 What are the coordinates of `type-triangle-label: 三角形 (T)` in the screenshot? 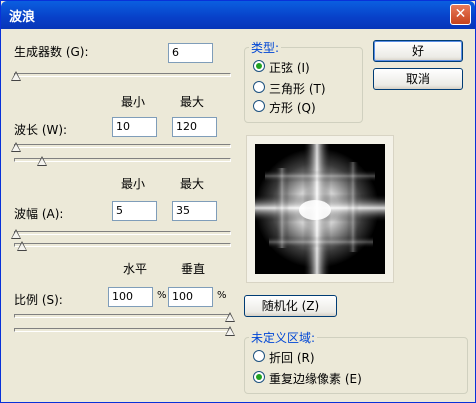 It's located at (297, 88).